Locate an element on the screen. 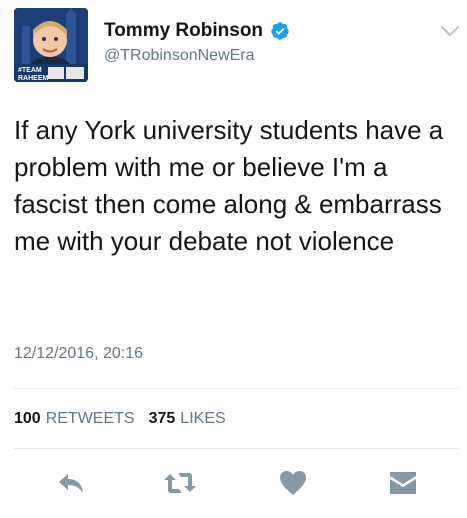 This screenshot has width=467, height=518. like-button is located at coordinates (293, 483).